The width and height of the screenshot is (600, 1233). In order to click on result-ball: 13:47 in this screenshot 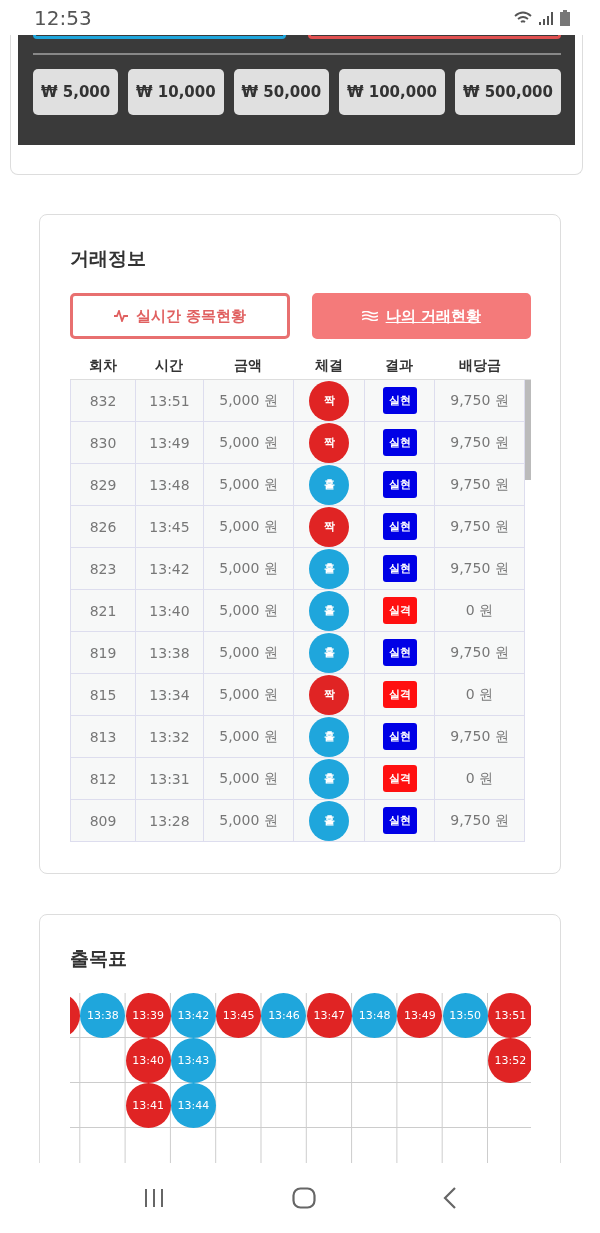, I will do `click(329, 1015)`.